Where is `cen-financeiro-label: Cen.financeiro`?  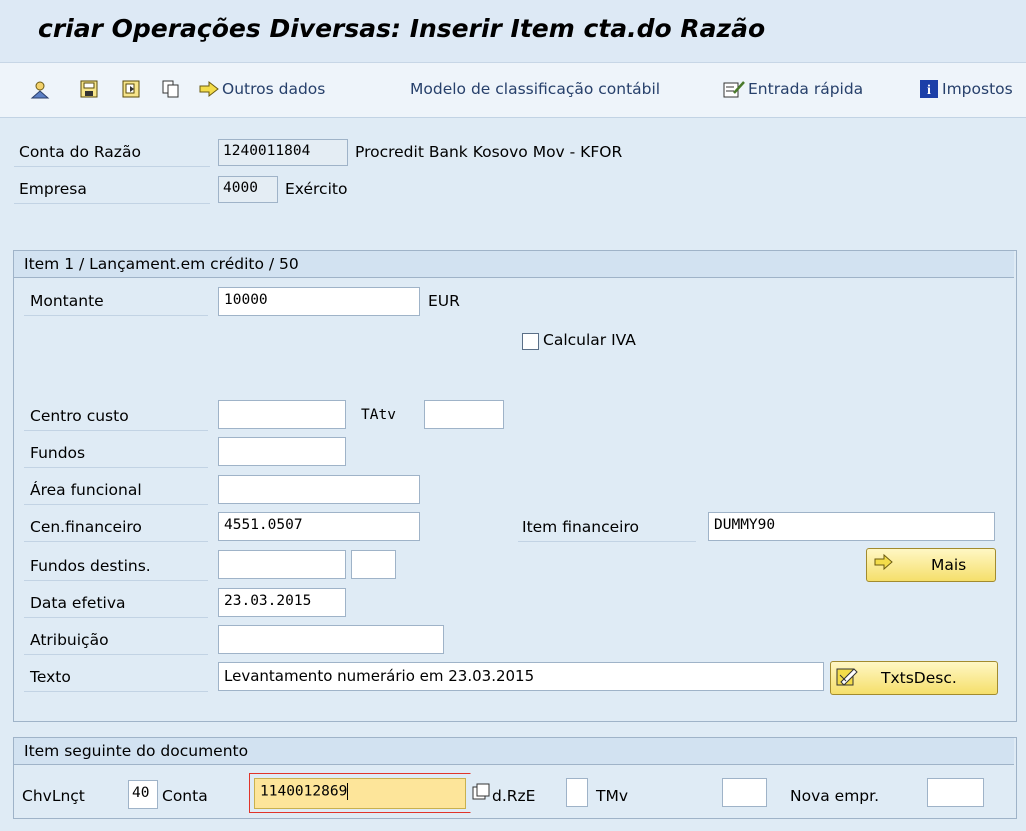
cen-financeiro-label: Cen.financeiro is located at coordinates (86, 527).